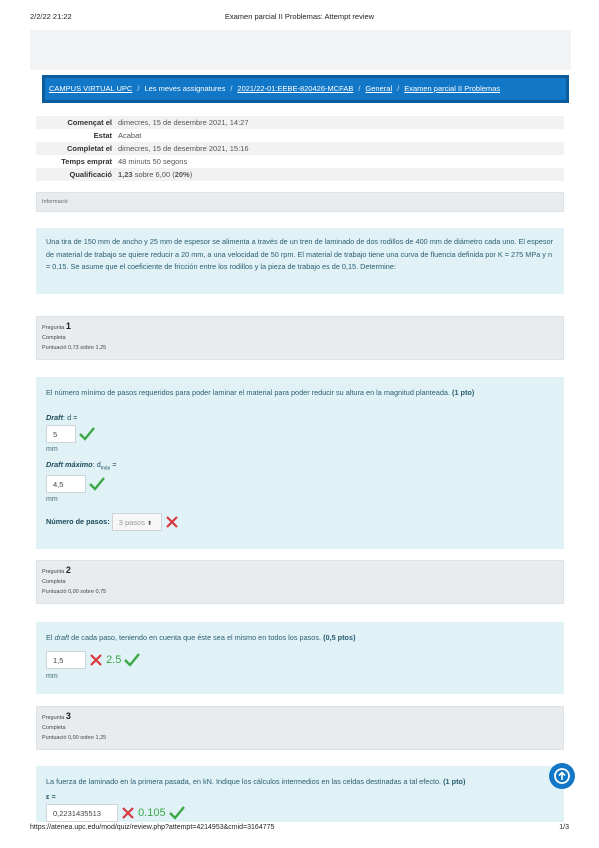 This screenshot has width=599, height=848. I want to click on question-1-points: (1 pto), so click(463, 392).